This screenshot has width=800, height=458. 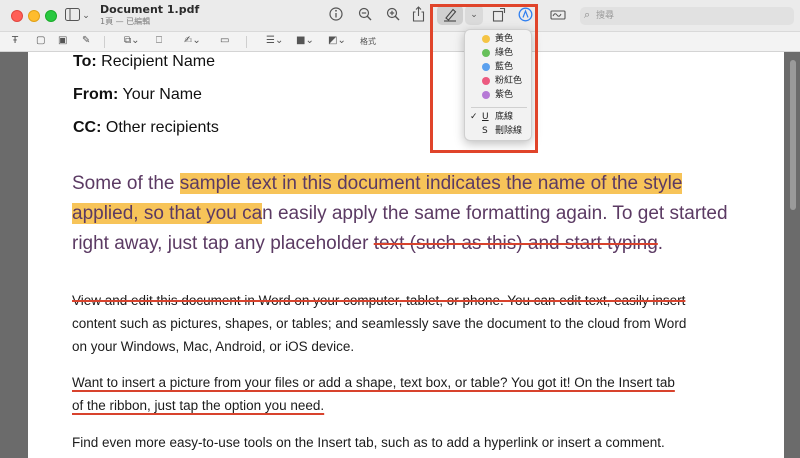 What do you see at coordinates (368, 42) in the screenshot?
I see `format-button: 格式` at bounding box center [368, 42].